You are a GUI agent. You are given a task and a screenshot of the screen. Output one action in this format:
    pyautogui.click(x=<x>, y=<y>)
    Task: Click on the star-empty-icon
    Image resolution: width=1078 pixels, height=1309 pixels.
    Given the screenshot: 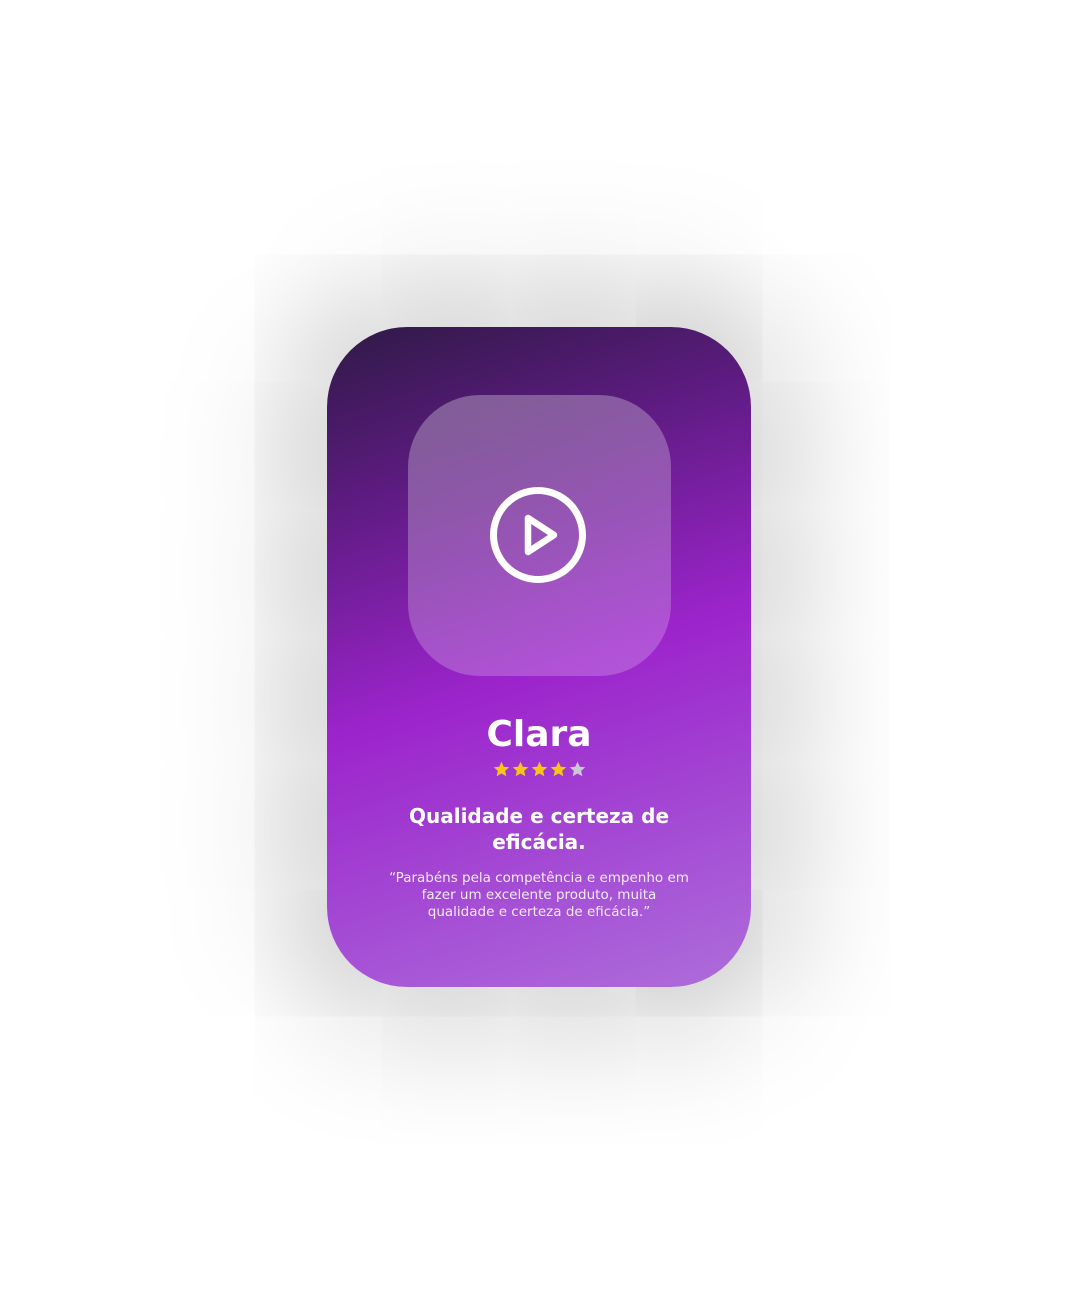 What is the action you would take?
    pyautogui.click(x=577, y=769)
    